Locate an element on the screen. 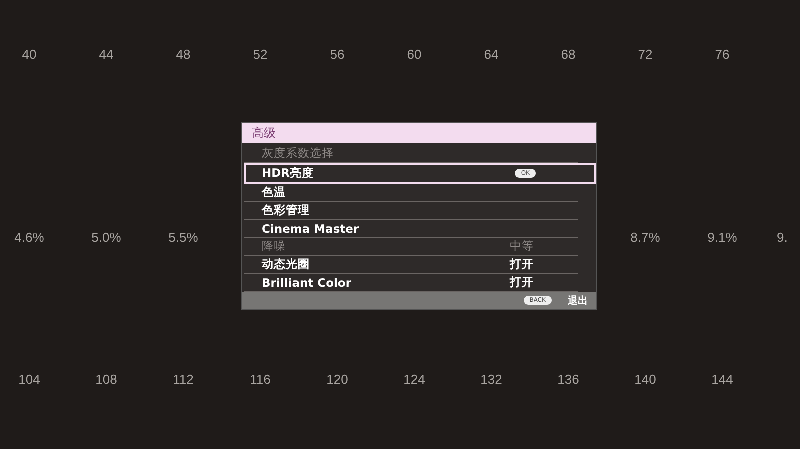 The width and height of the screenshot is (800, 449). pattern-label: 116 is located at coordinates (260, 379).